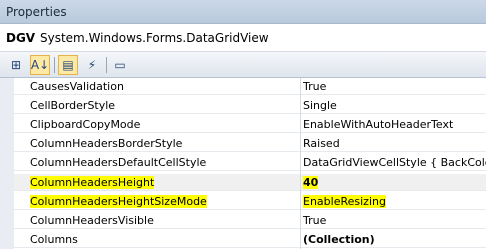 The image size is (486, 249). What do you see at coordinates (7, 163) in the screenshot?
I see `property-grid-gutter` at bounding box center [7, 163].